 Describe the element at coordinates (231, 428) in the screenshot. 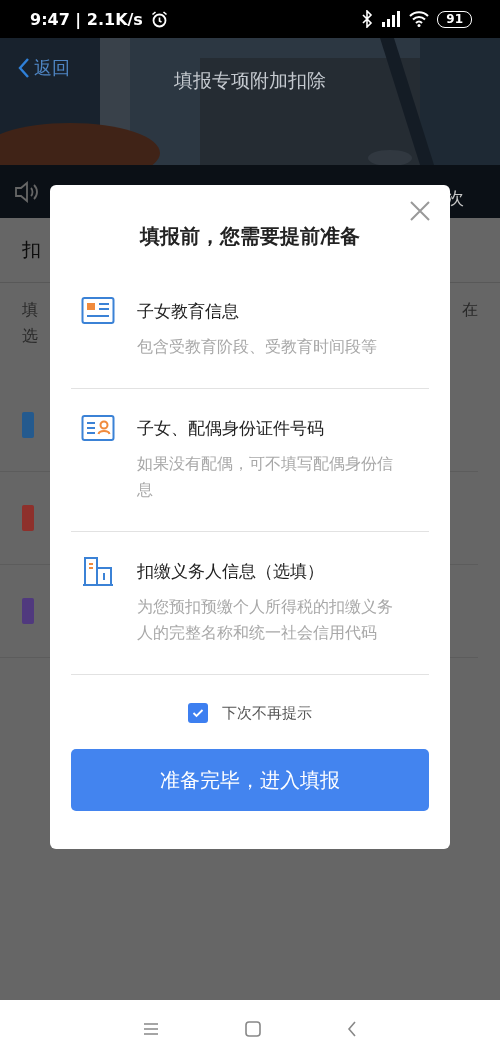

I see `item-title: 子女、配偶身份证件号码` at that location.